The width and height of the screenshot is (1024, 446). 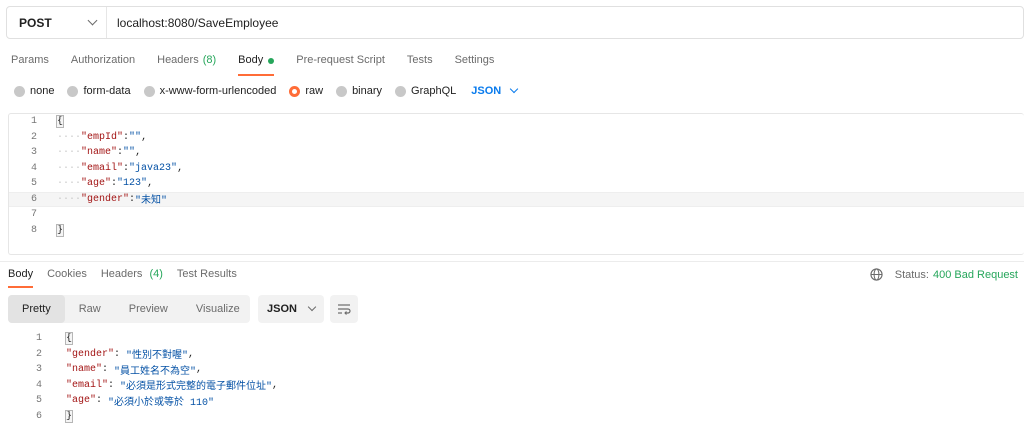 What do you see at coordinates (876, 274) in the screenshot?
I see `globe-icon` at bounding box center [876, 274].